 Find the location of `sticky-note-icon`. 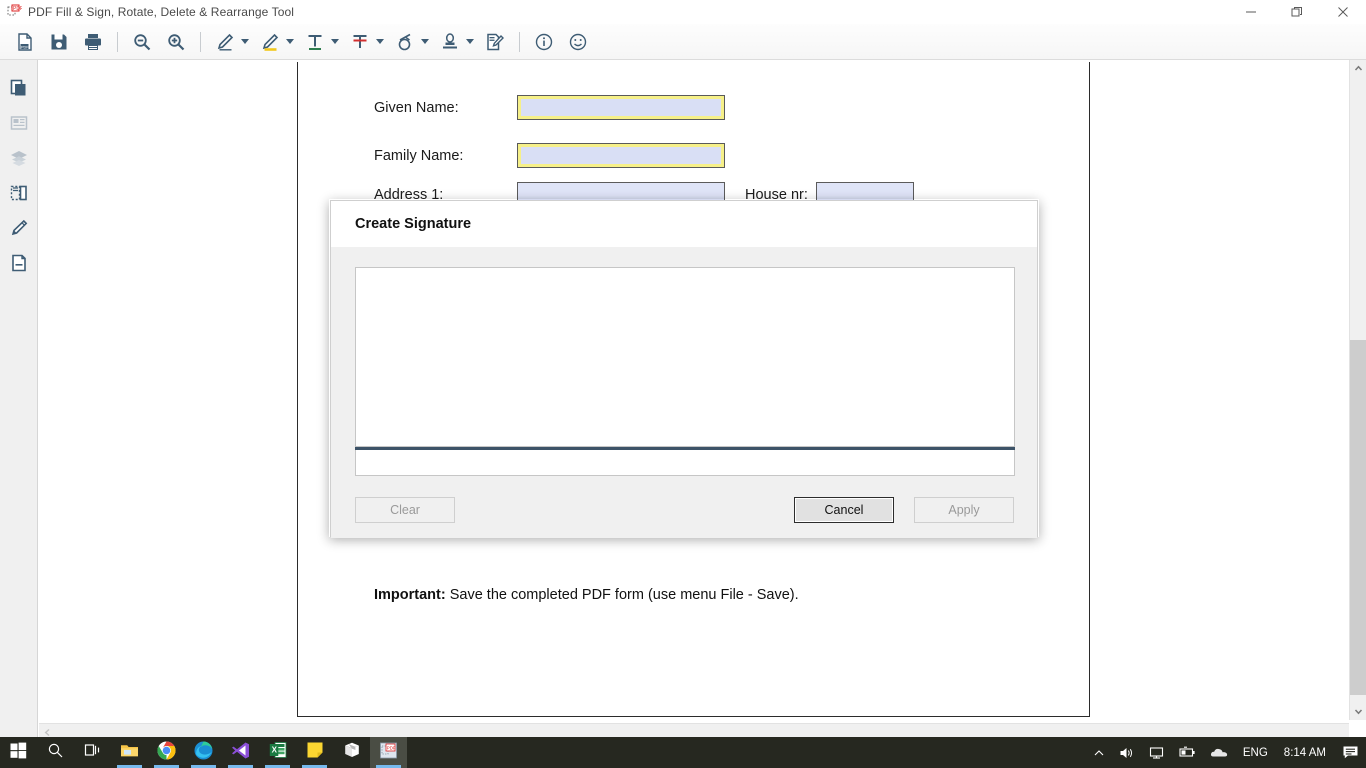

sticky-note-icon is located at coordinates (315, 752).